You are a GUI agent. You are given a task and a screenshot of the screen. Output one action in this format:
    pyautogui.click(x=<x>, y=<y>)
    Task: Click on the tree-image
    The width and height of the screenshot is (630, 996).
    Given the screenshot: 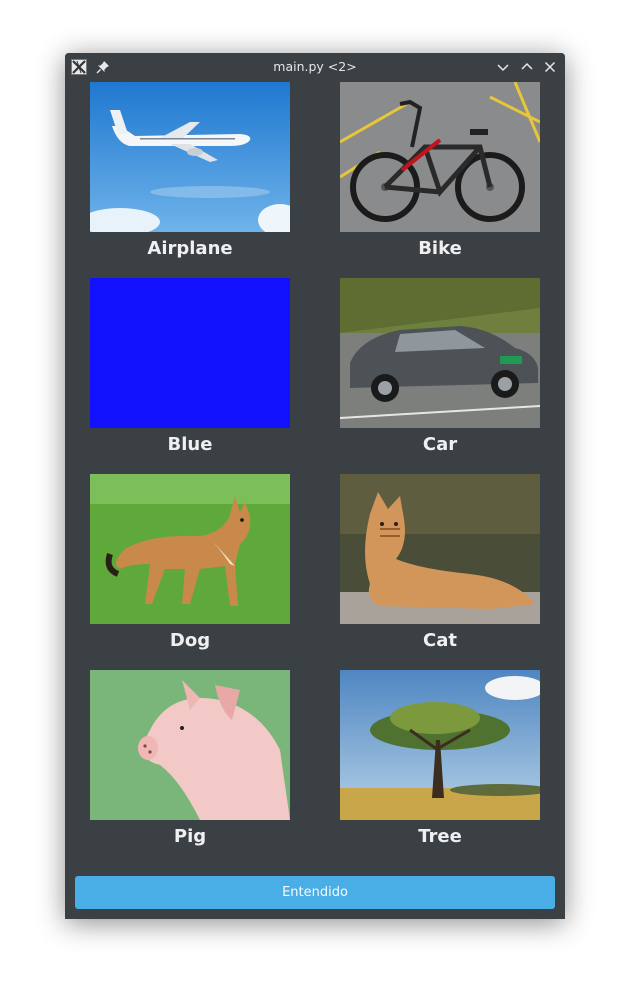 What is the action you would take?
    pyautogui.click(x=440, y=745)
    